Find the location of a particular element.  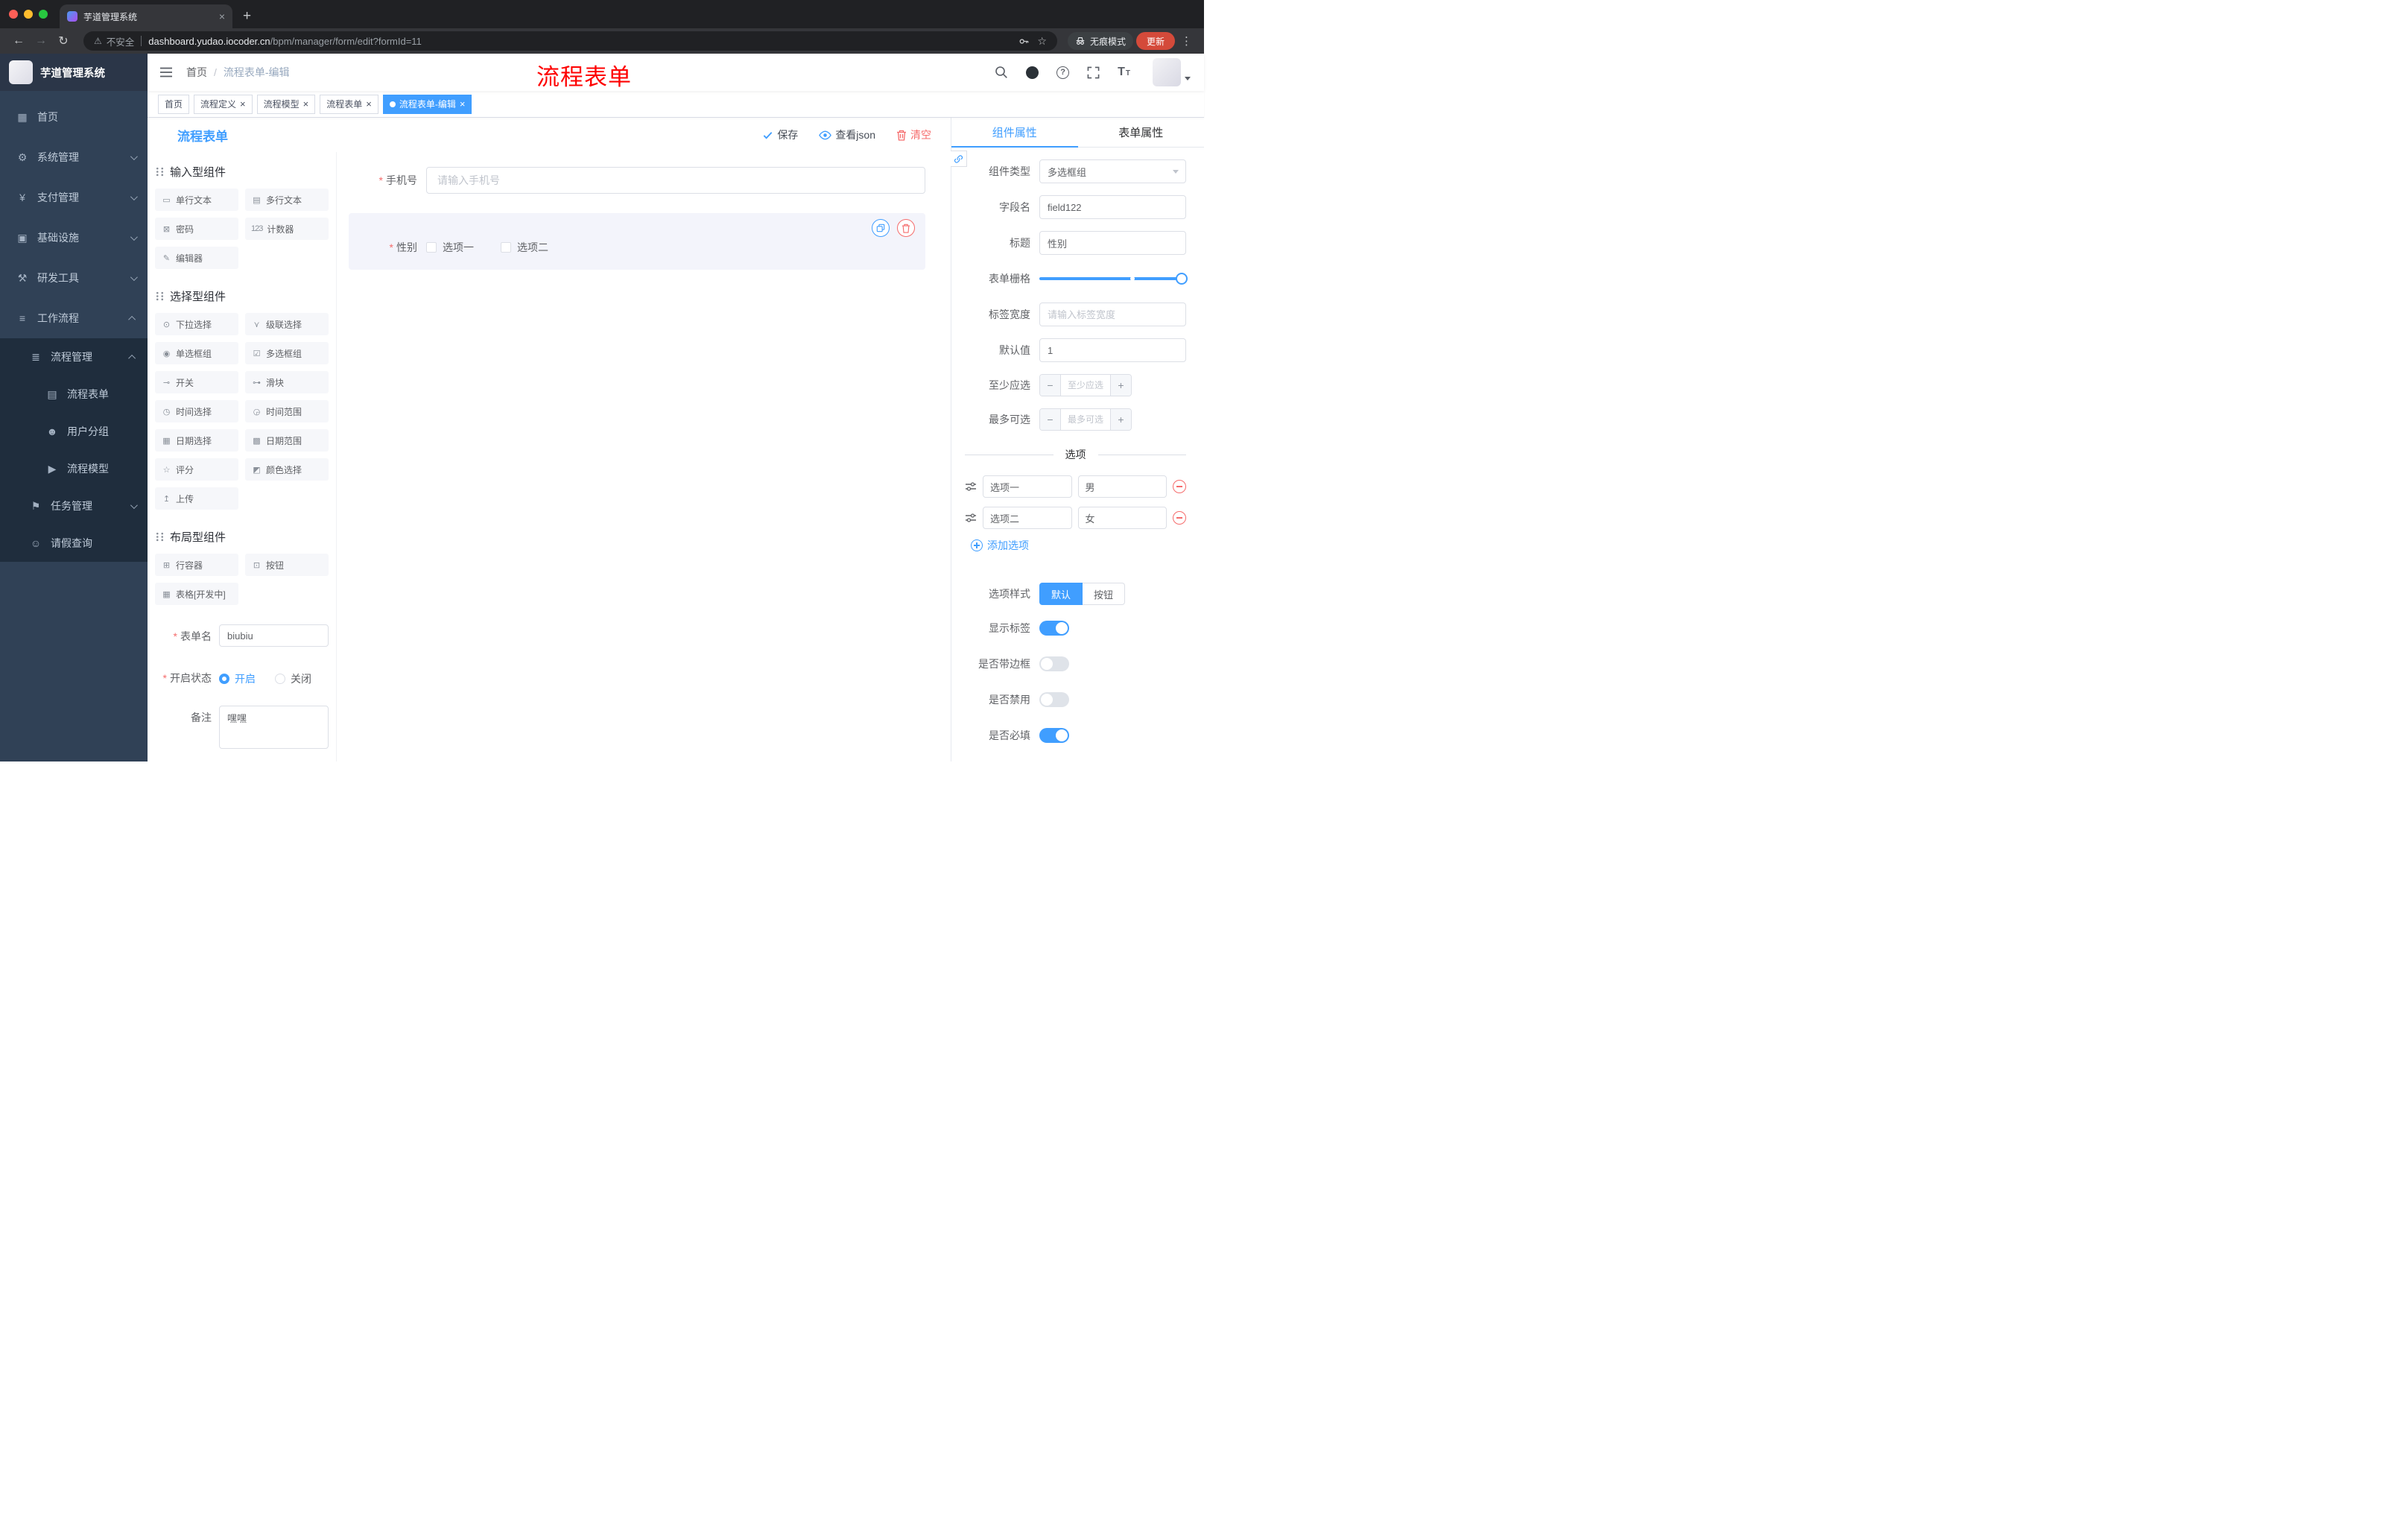

sidebar-item-payment: ¥ 支付管理 is located at coordinates (74, 197).